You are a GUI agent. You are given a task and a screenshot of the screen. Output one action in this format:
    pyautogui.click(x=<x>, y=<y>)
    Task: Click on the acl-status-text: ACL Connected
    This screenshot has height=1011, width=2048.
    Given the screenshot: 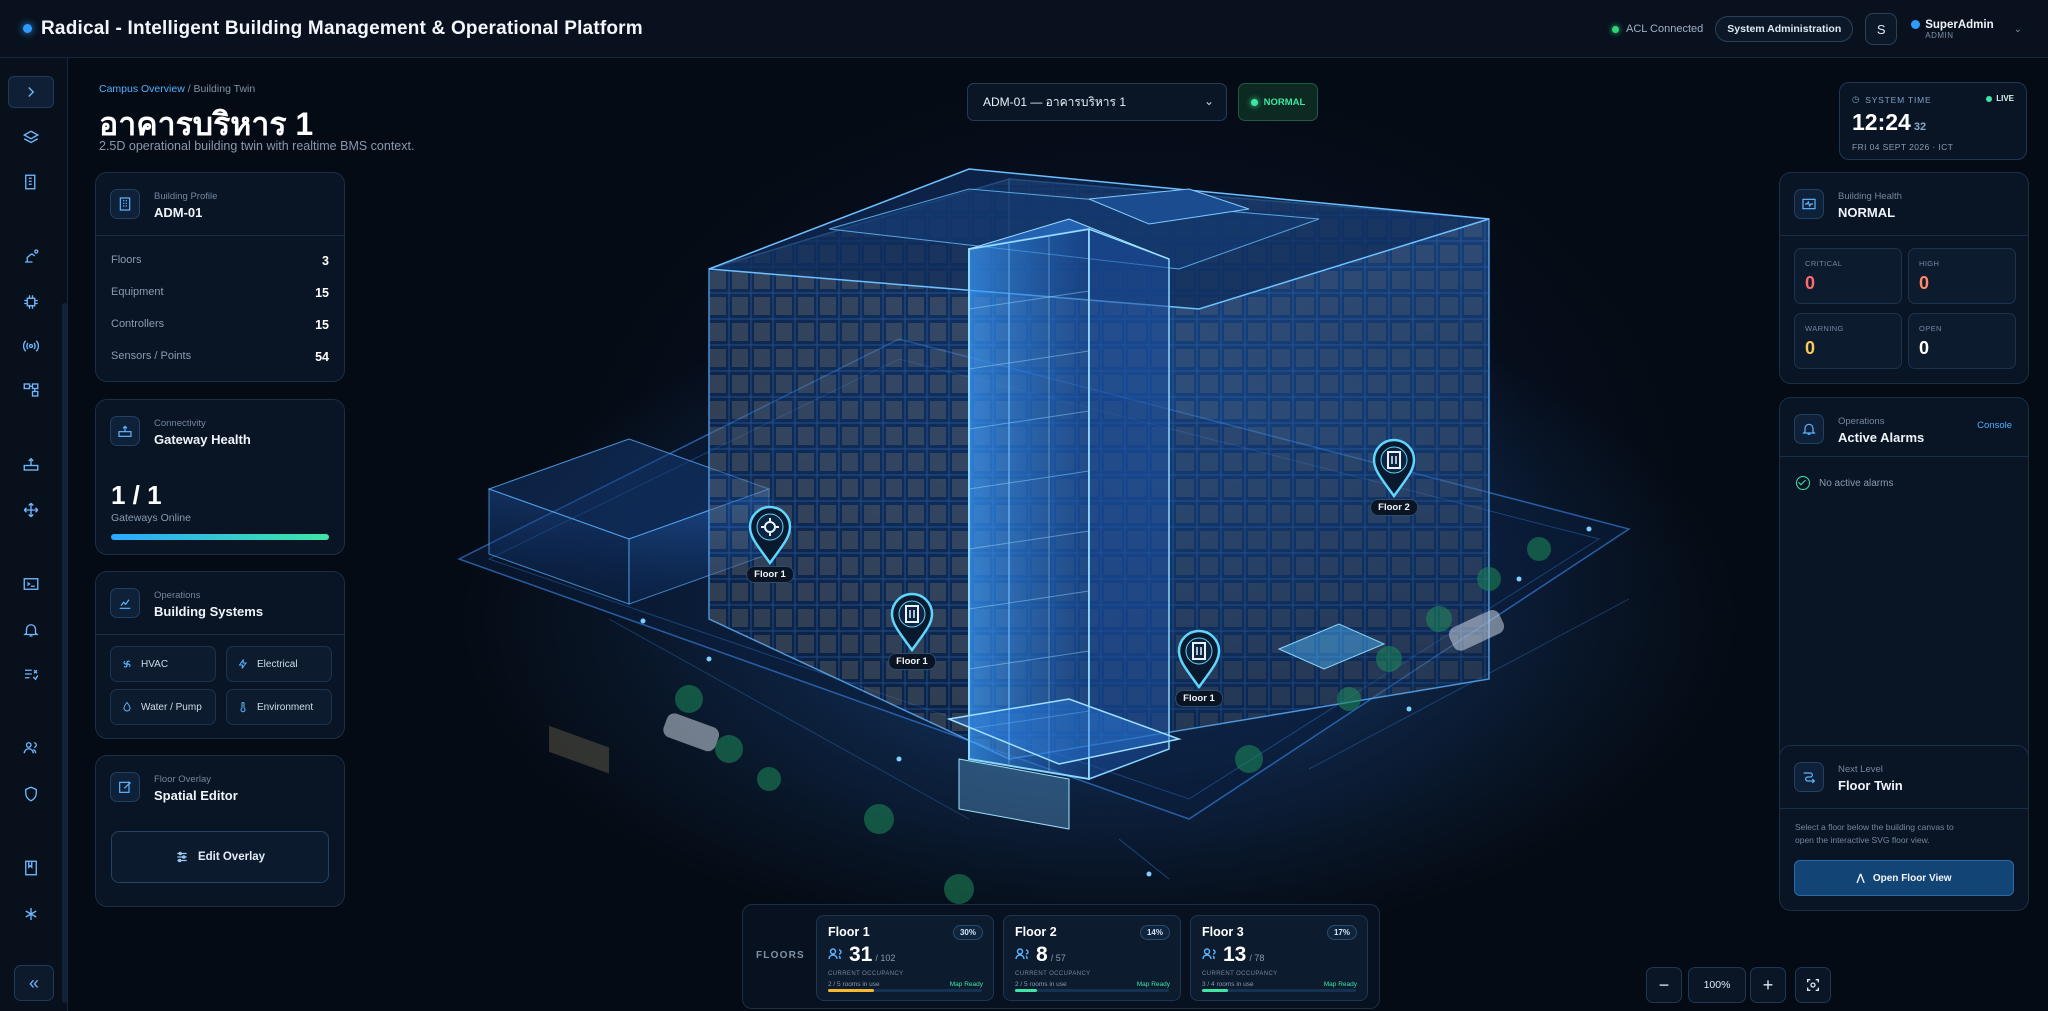 What is the action you would take?
    pyautogui.click(x=1665, y=29)
    